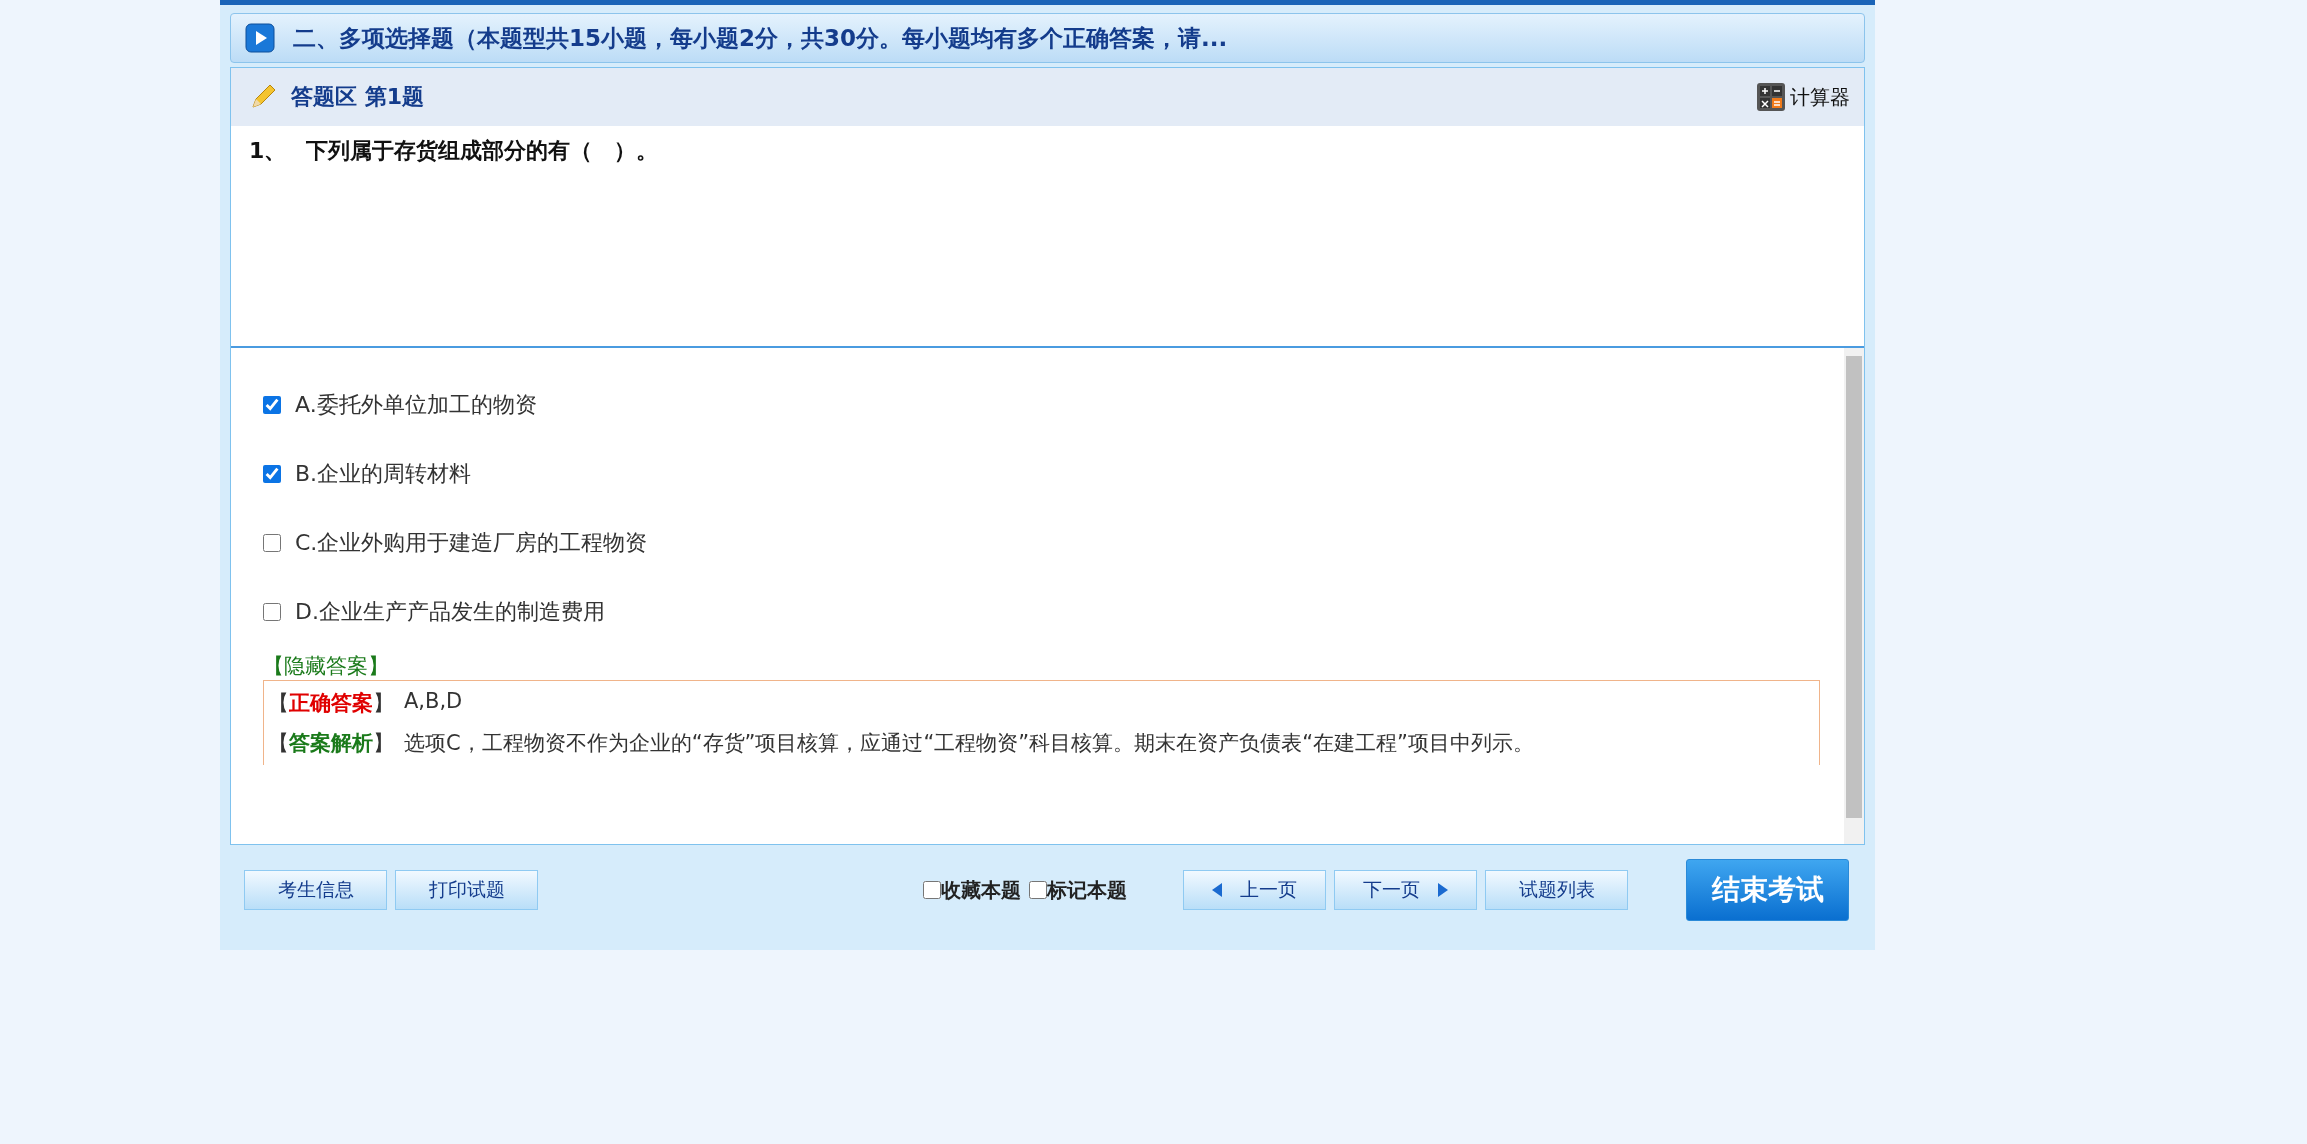 This screenshot has width=2307, height=1144. Describe the element at coordinates (1254, 890) in the screenshot. I see `nav-button: 上一页` at that location.